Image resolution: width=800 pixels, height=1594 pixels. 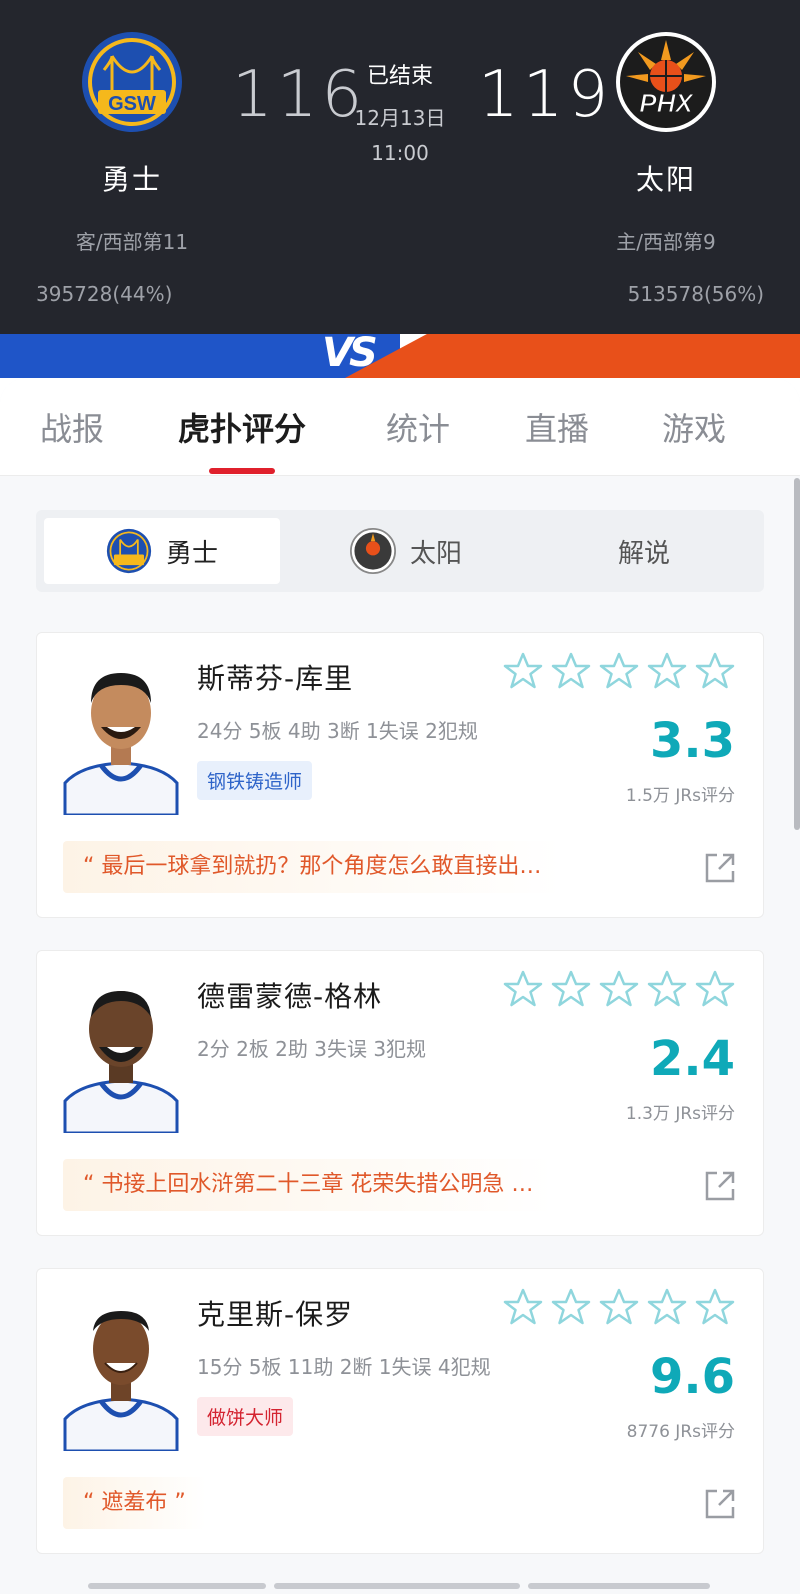 I want to click on svg-text: PHX, so click(x=666, y=103).